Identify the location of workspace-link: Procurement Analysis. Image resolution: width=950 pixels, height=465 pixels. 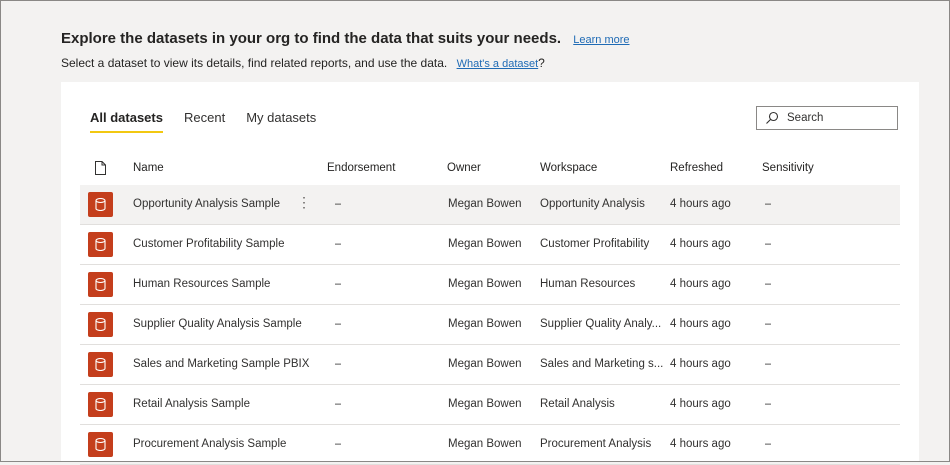
(604, 444).